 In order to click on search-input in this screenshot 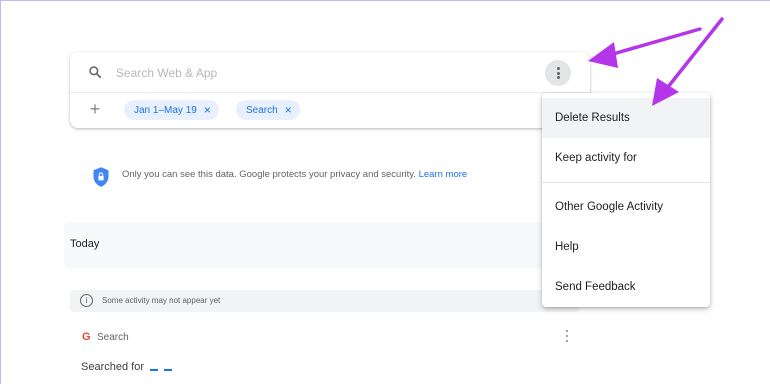, I will do `click(326, 73)`.